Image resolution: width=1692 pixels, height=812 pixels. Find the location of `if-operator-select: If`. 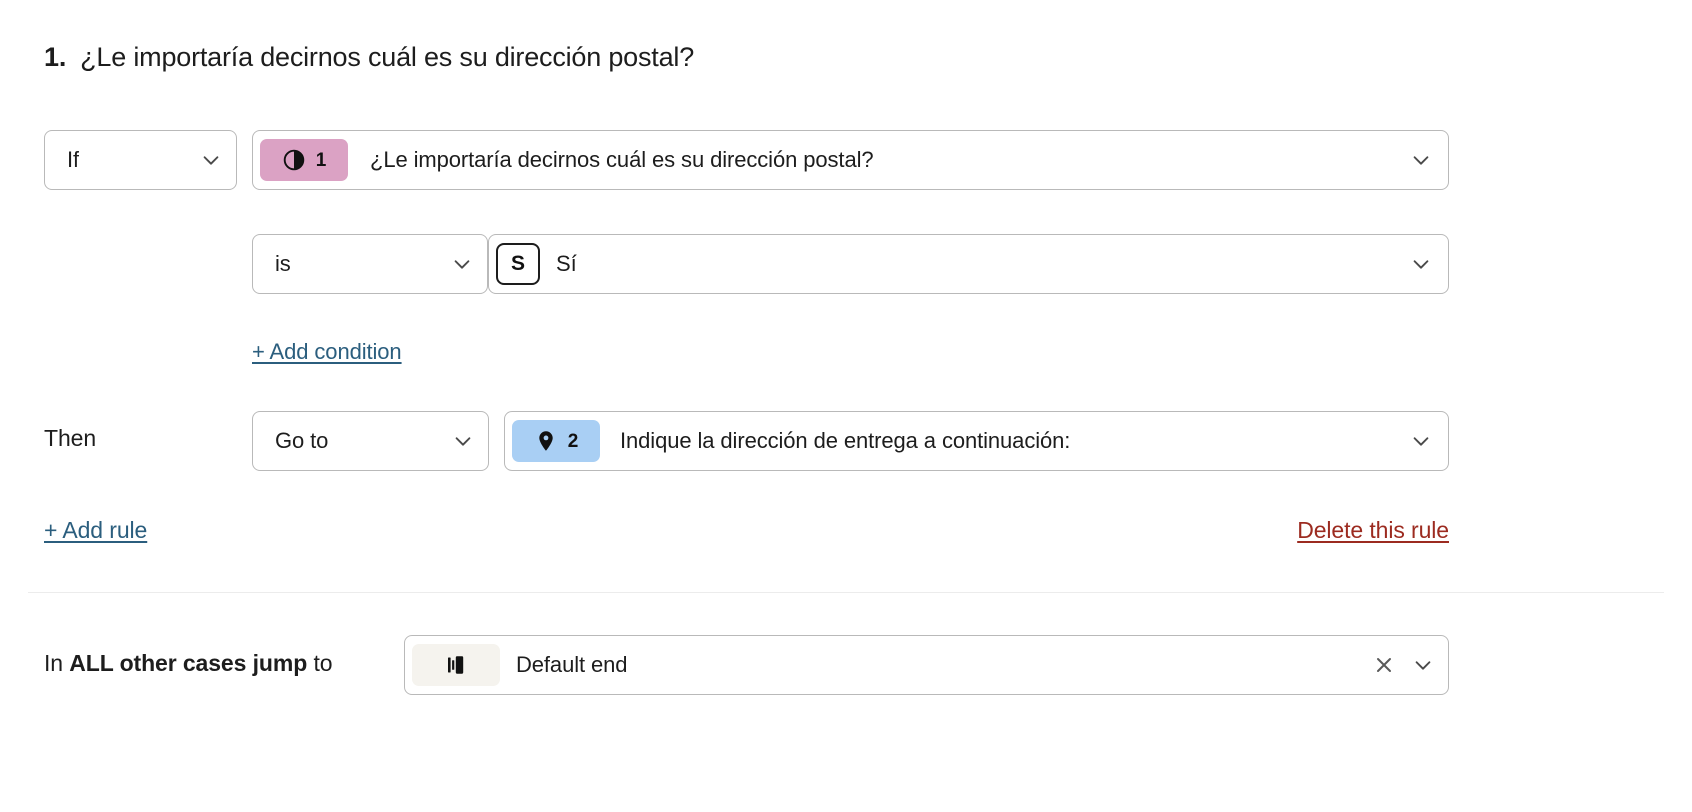

if-operator-select: If is located at coordinates (140, 160).